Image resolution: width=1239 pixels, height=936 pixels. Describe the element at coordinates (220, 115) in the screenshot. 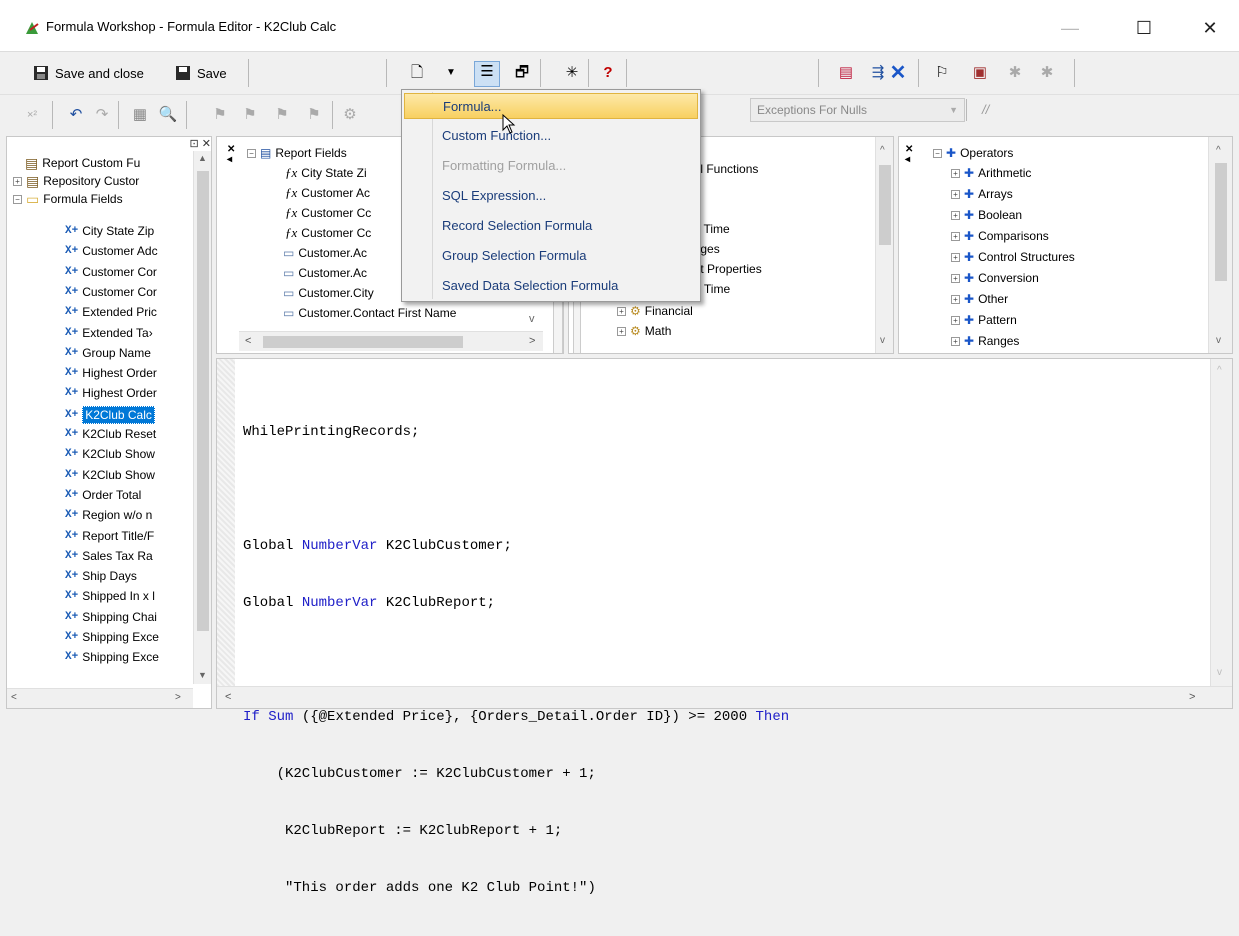

I see `bookmark-toggle-icon: ⚑` at that location.